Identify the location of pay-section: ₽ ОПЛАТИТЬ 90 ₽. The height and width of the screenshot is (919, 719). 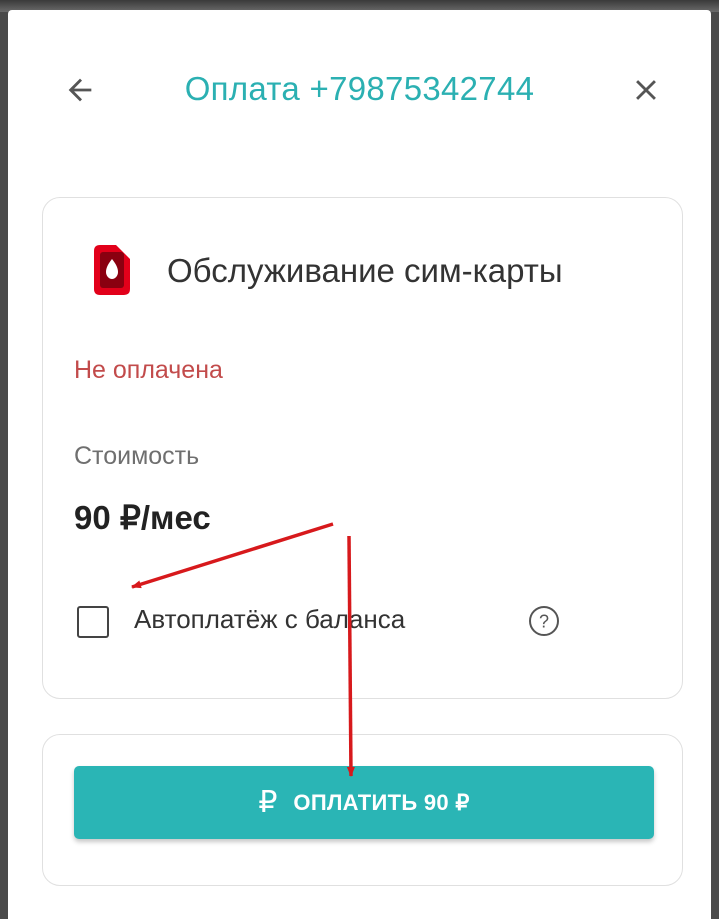
(362, 810).